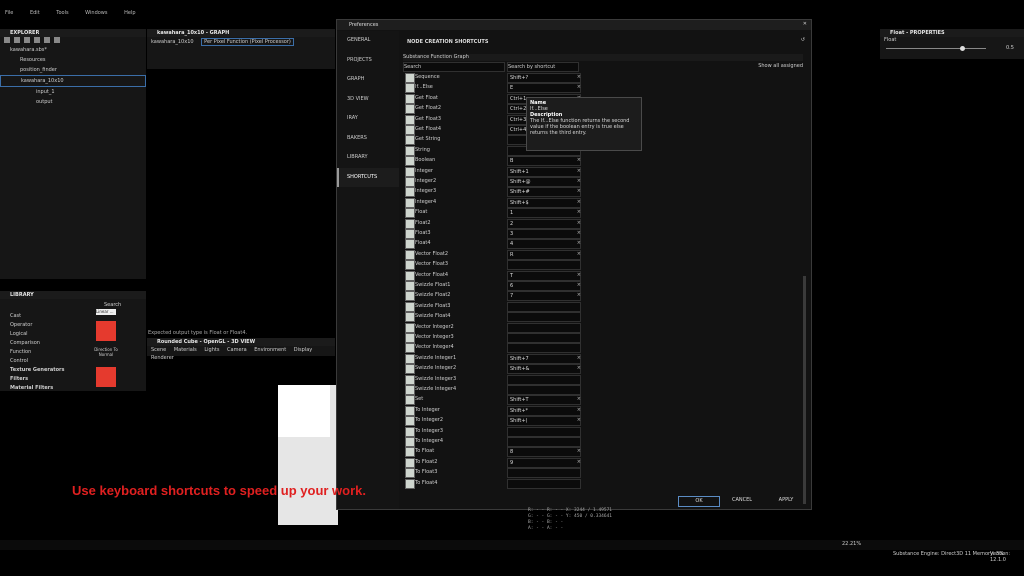 Image resolution: width=1024 pixels, height=576 pixels. What do you see at coordinates (805, 24) in the screenshot?
I see `close-icon: ✕` at bounding box center [805, 24].